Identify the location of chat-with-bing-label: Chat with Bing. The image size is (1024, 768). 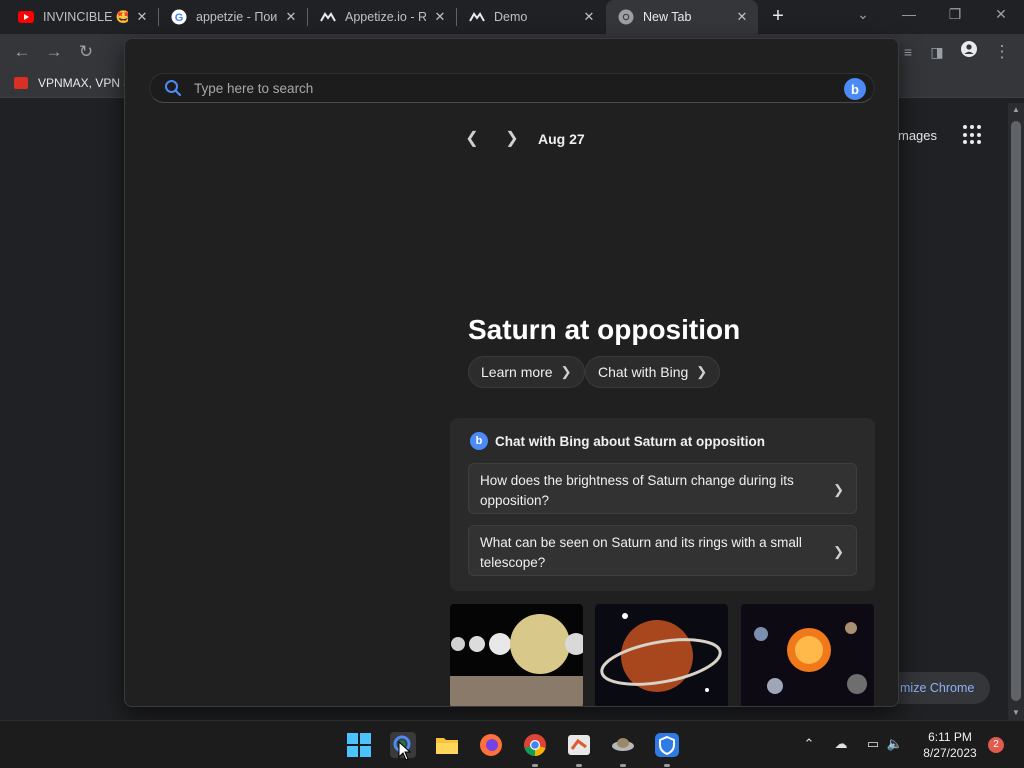
(643, 372).